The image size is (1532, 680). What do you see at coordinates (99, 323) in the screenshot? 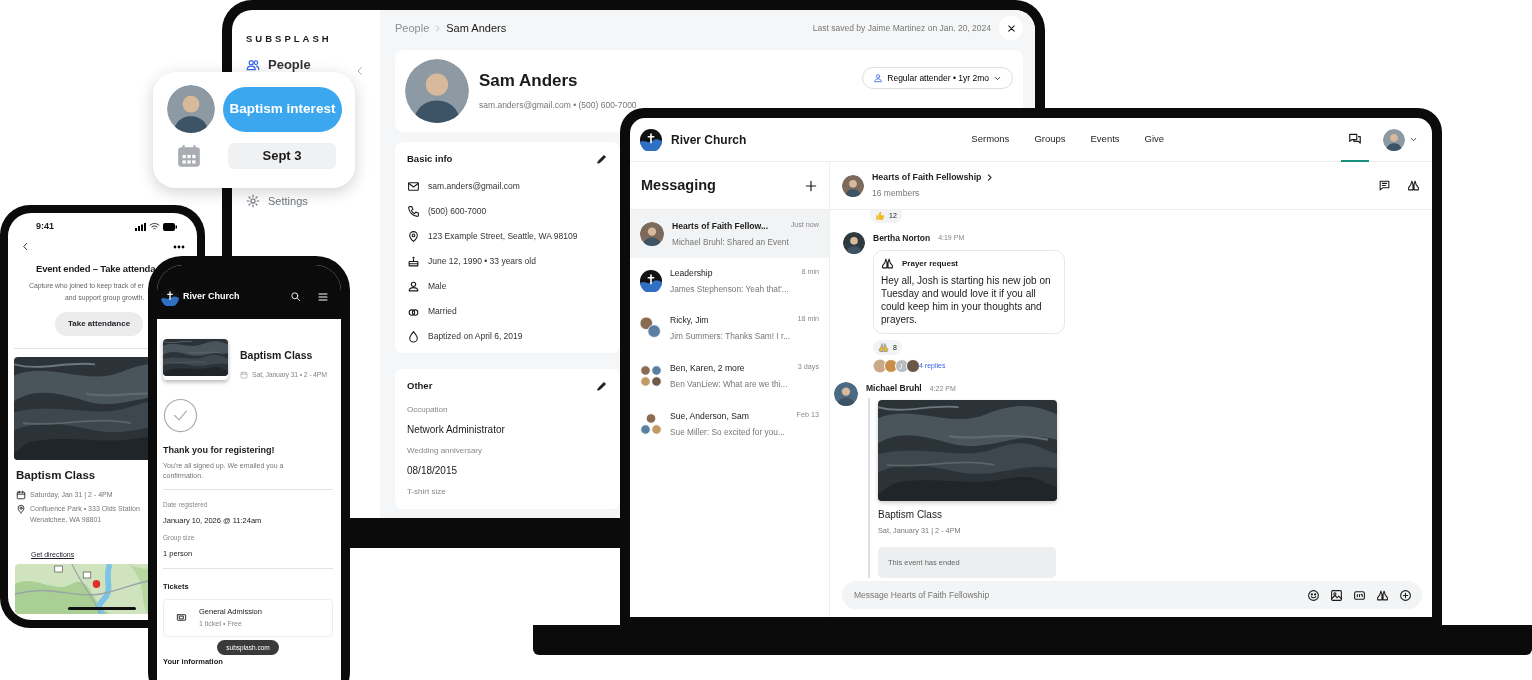
I see `take-attendance-button: Take attendance` at bounding box center [99, 323].